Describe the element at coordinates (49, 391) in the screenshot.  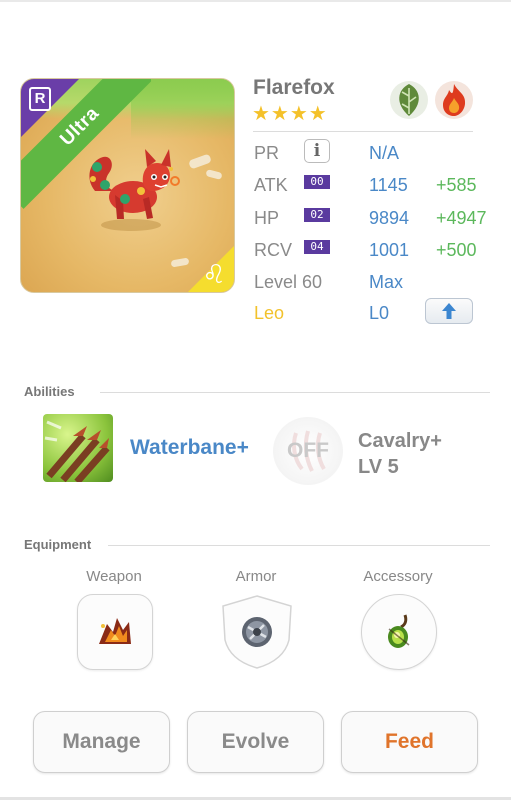
I see `abilities-section-title: Abilities` at that location.